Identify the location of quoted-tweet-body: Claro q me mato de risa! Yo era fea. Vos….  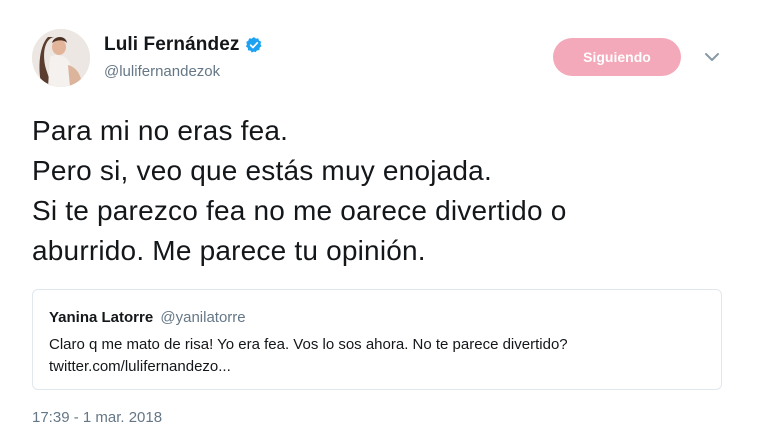
(308, 356).